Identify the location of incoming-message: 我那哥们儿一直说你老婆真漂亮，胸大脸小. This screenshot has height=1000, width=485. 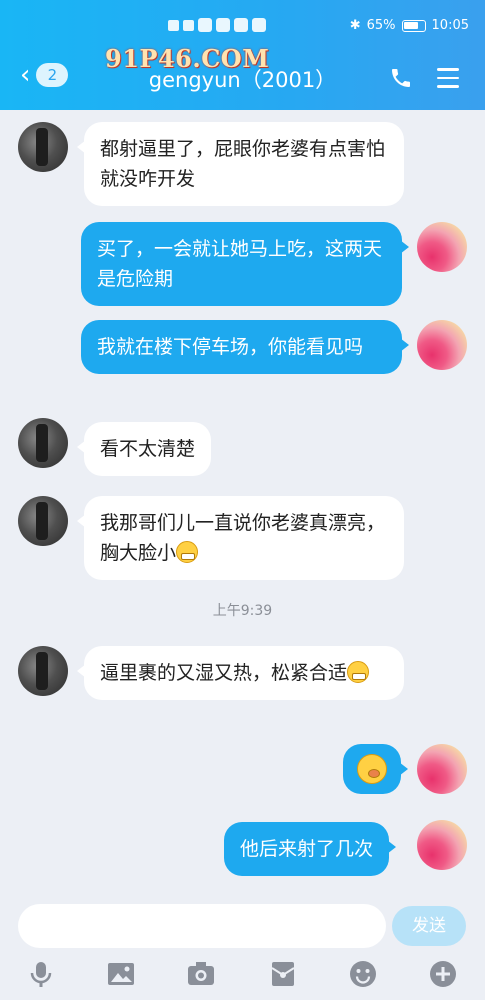
(240, 538).